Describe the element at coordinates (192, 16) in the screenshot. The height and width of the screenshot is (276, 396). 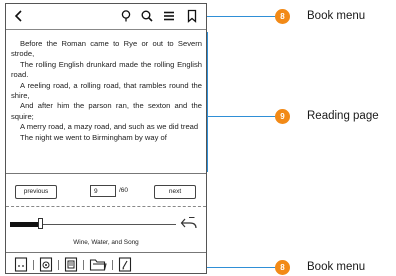
I see `bookmark-icon` at that location.